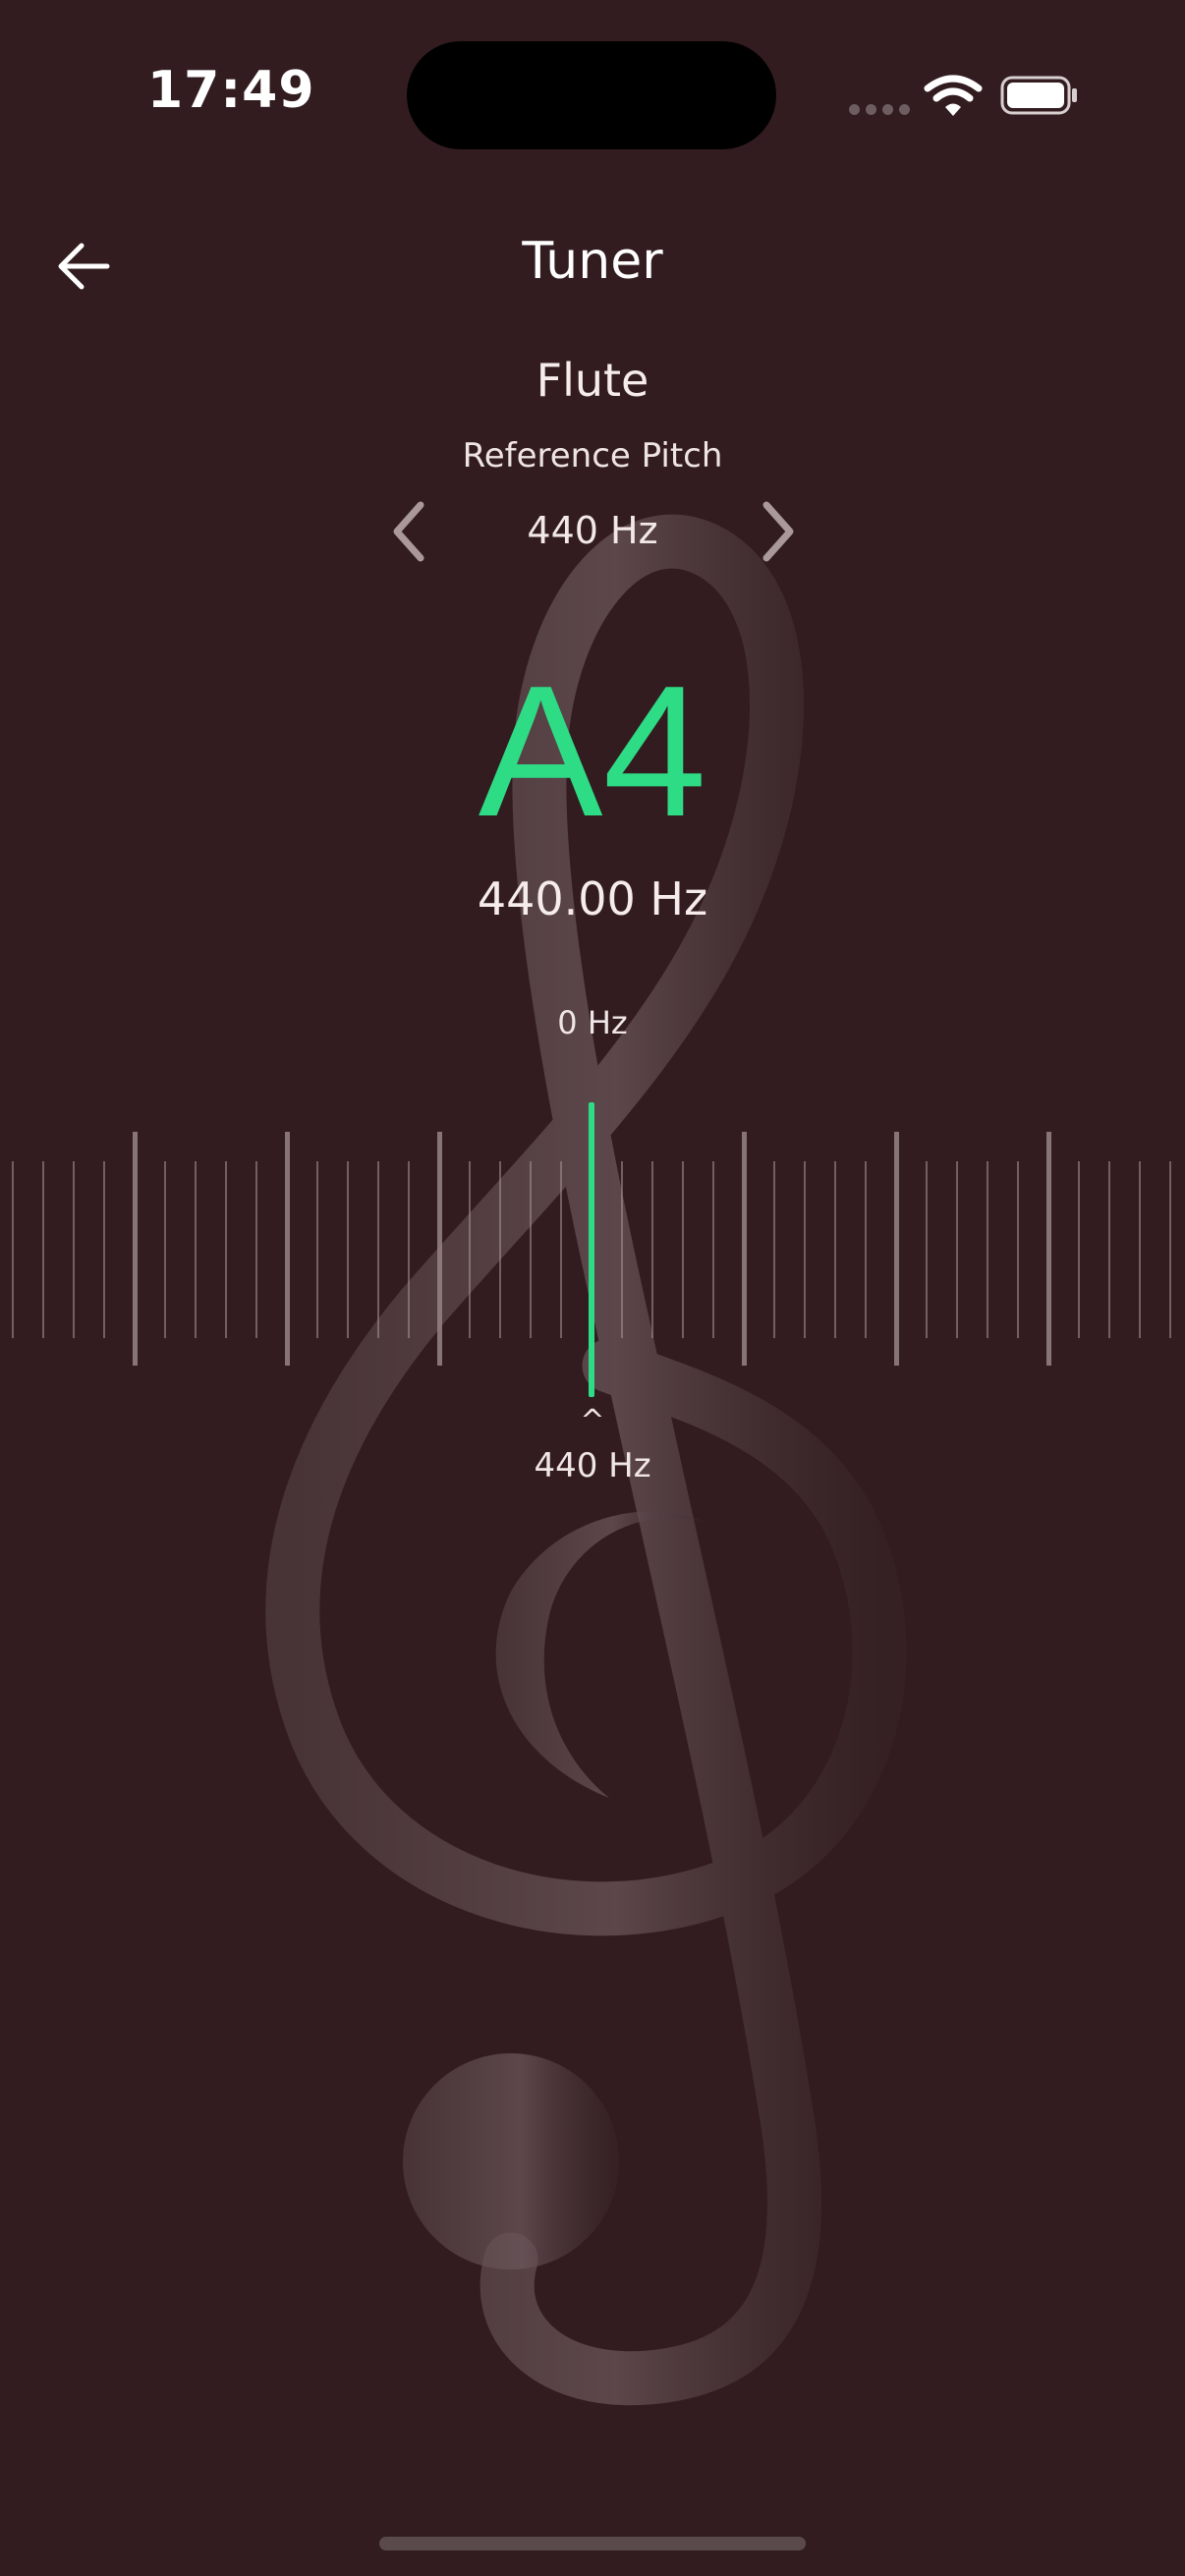  I want to click on instrument-name: Flute, so click(592, 380).